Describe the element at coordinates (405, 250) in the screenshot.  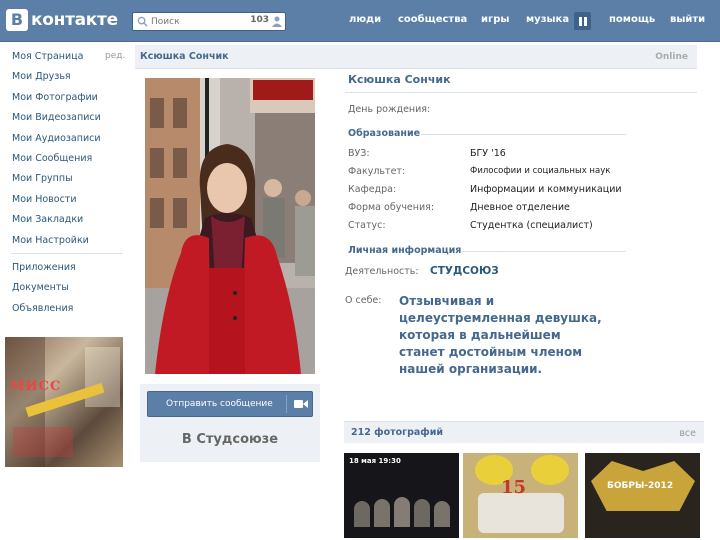
I see `personal-info-title: Личная информация` at that location.